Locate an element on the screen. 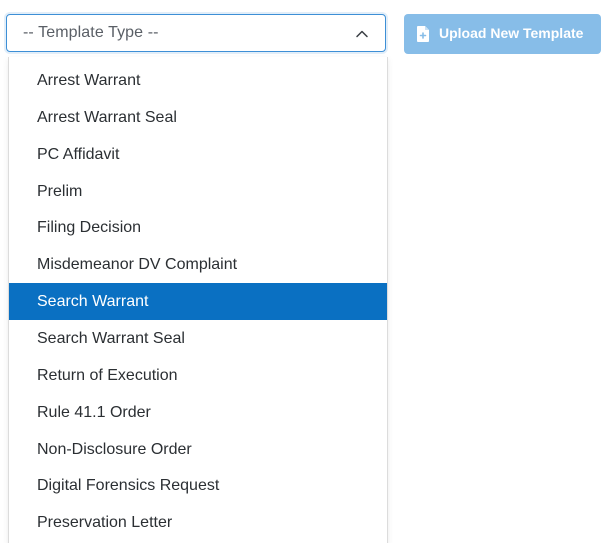  dropdown-option: Search Warrant is located at coordinates (198, 302).